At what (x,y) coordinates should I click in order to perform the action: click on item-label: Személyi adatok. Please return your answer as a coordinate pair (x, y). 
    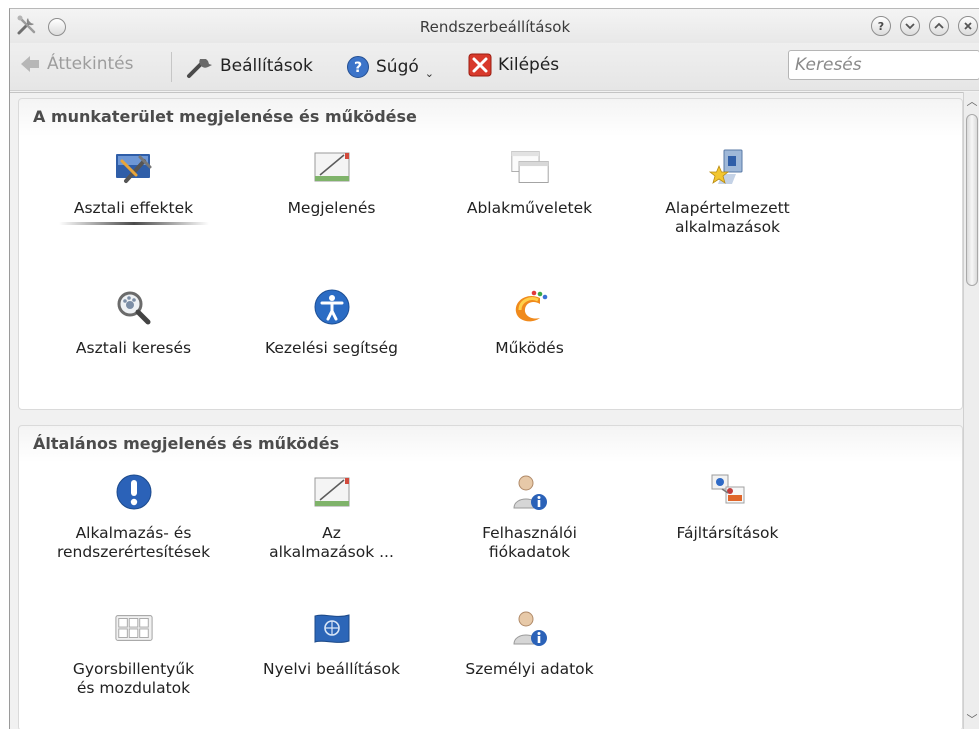
    Looking at the image, I should click on (529, 669).